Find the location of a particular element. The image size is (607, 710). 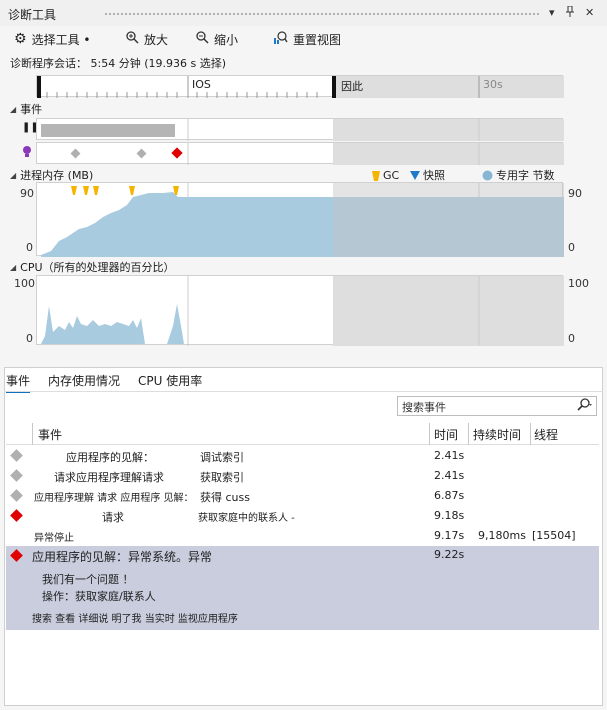

cpu-axis-max: 100 is located at coordinates (24, 283).